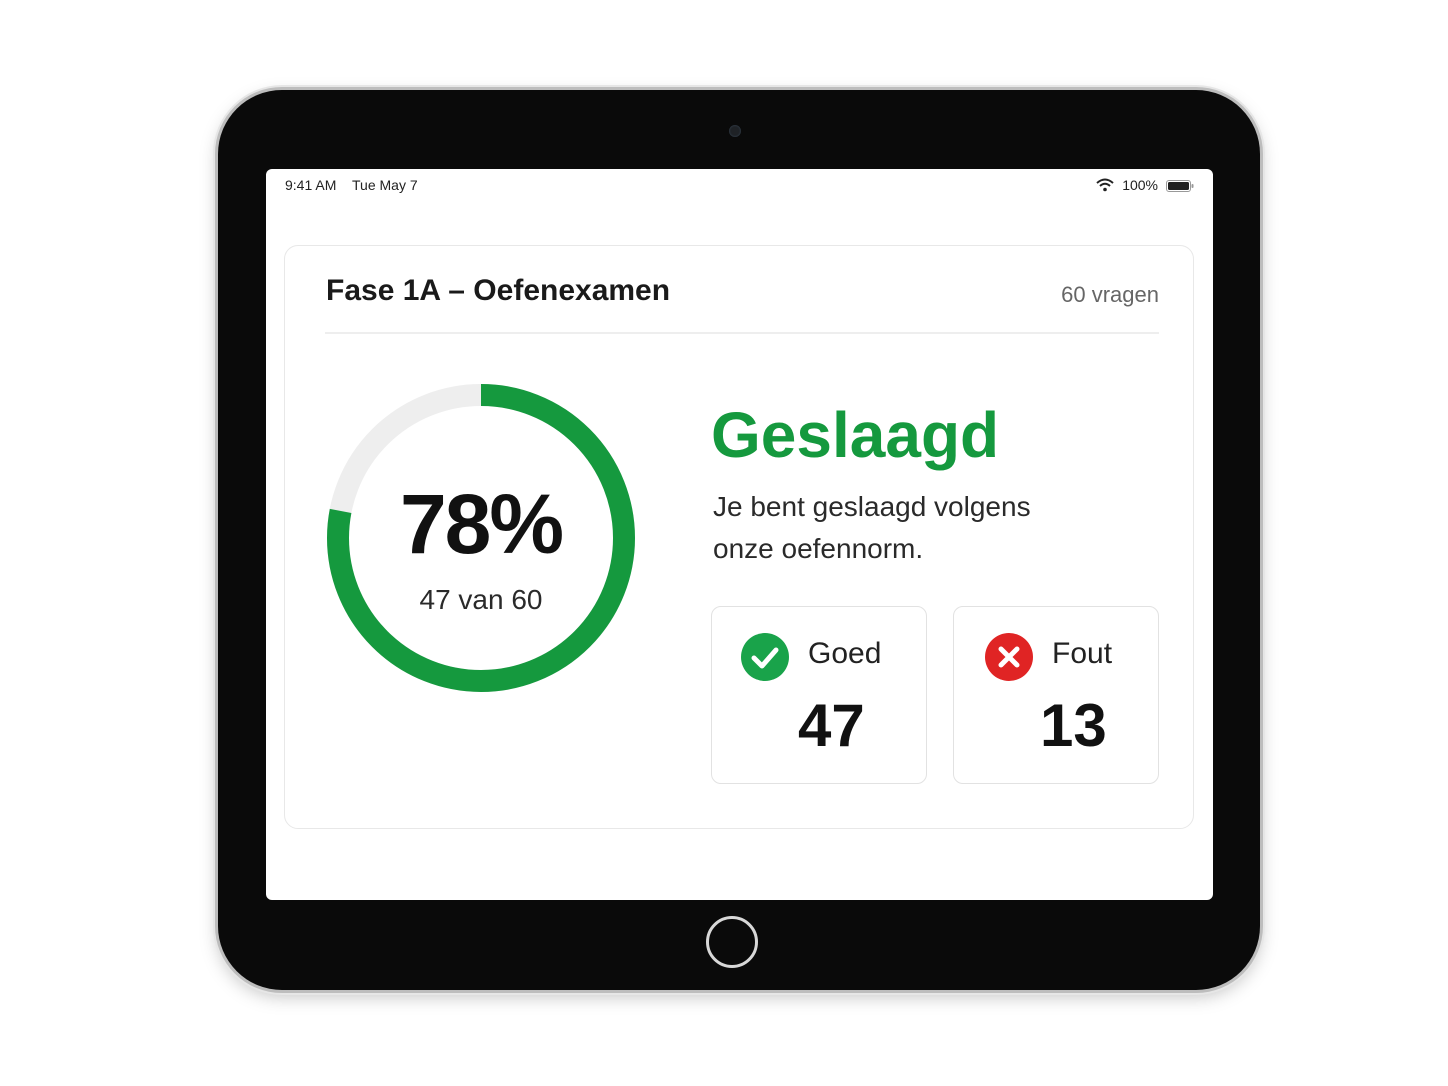 The image size is (1448, 1086). I want to click on score-count: 47 van 60, so click(481, 599).